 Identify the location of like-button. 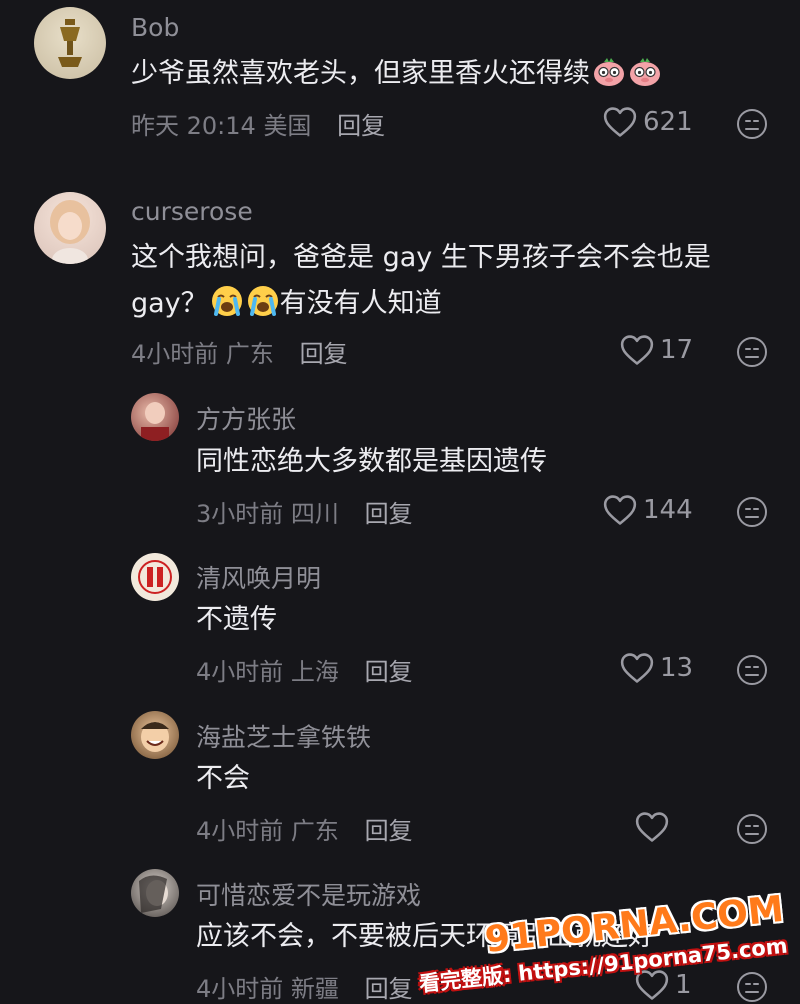
(655, 827).